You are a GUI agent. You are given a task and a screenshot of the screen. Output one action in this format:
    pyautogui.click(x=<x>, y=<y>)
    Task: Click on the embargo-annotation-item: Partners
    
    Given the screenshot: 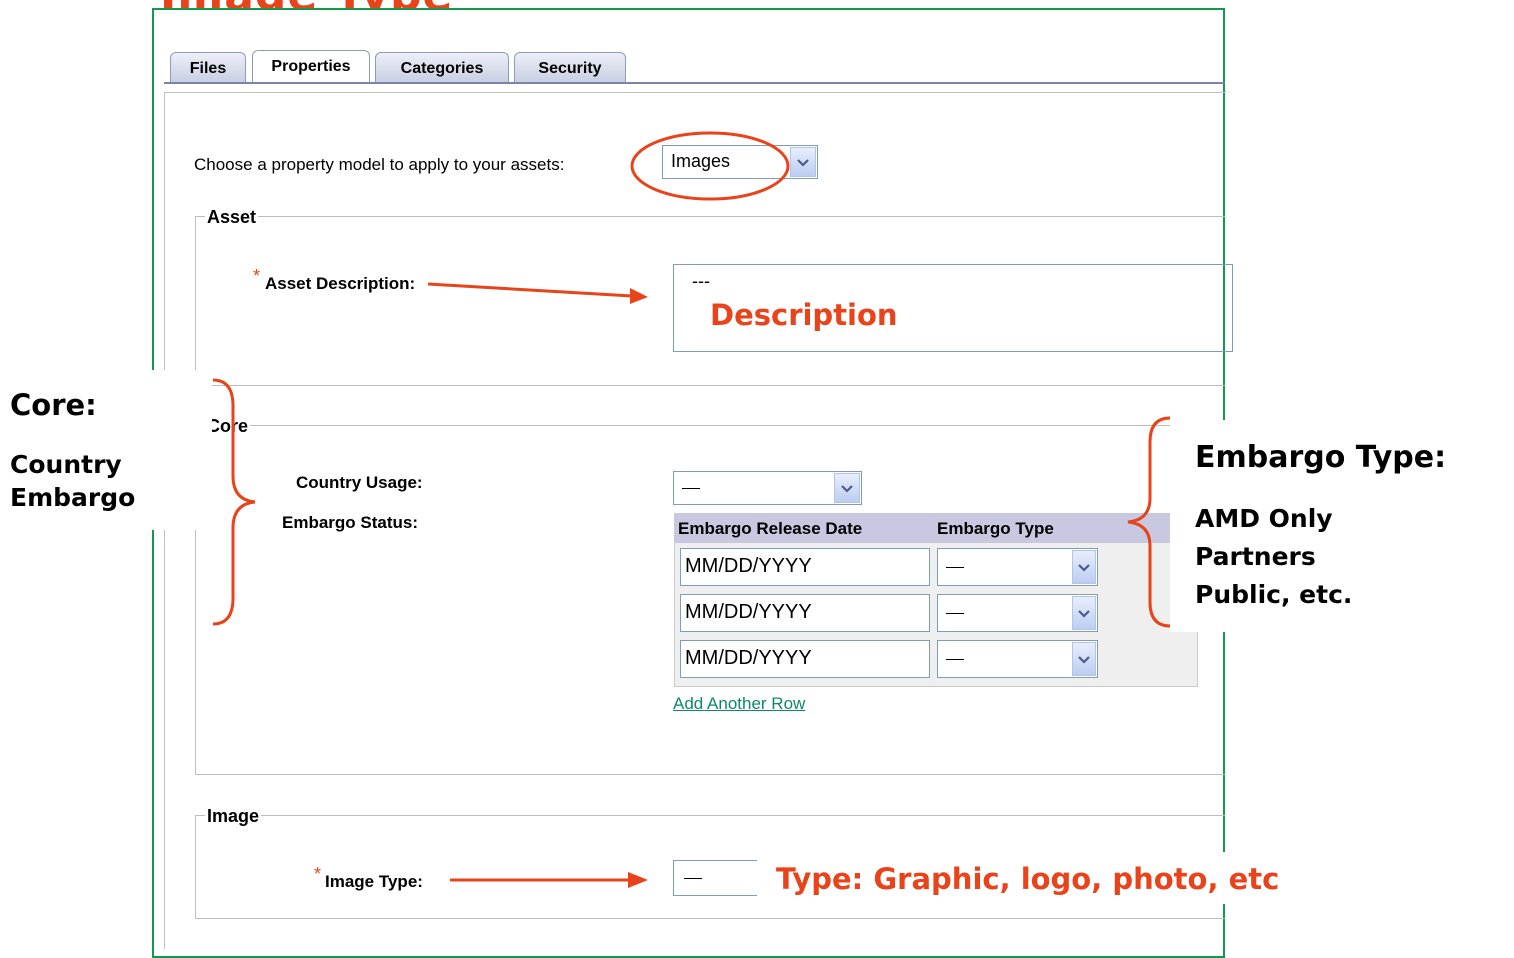 What is the action you would take?
    pyautogui.click(x=1255, y=556)
    